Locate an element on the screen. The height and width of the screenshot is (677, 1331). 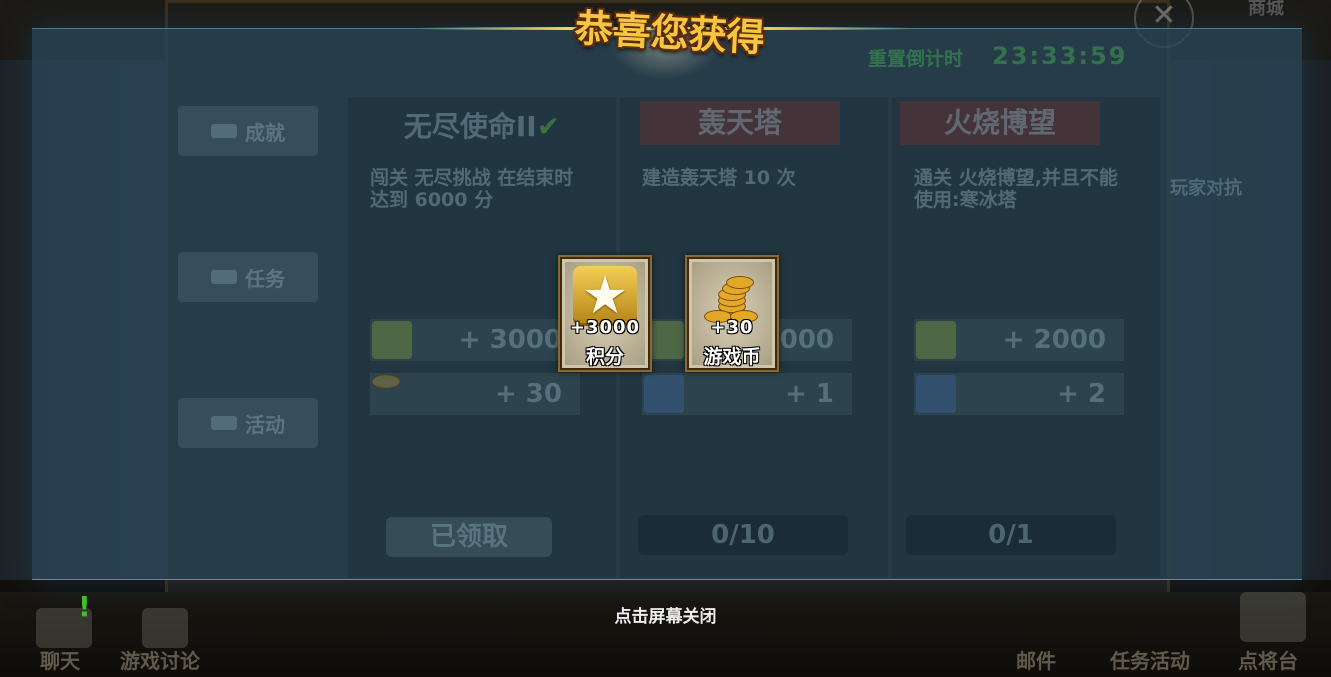
quest-icon is located at coordinates (224, 277).